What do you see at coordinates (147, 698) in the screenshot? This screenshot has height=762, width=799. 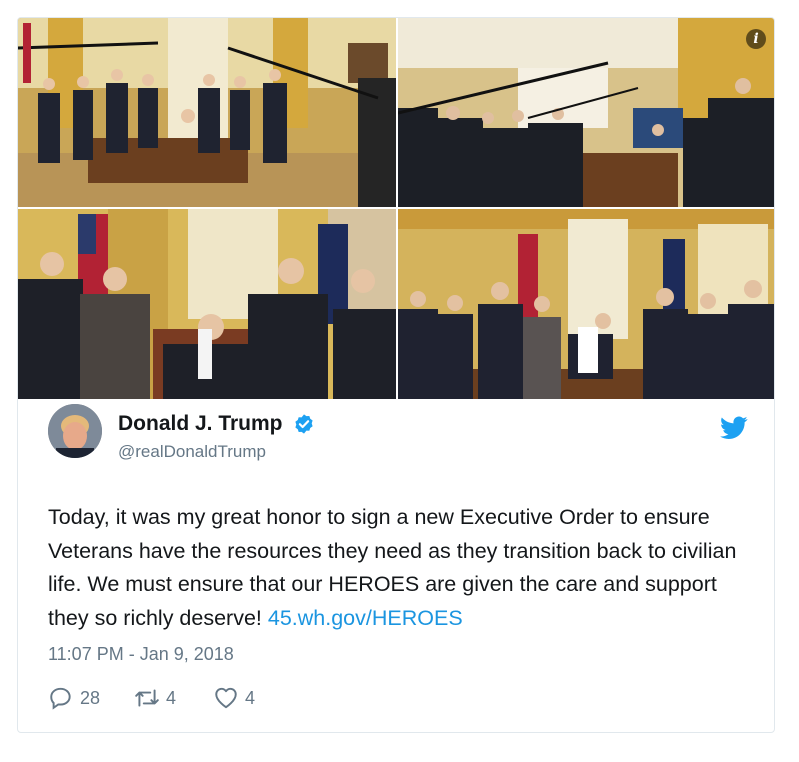 I see `retweet-icon` at bounding box center [147, 698].